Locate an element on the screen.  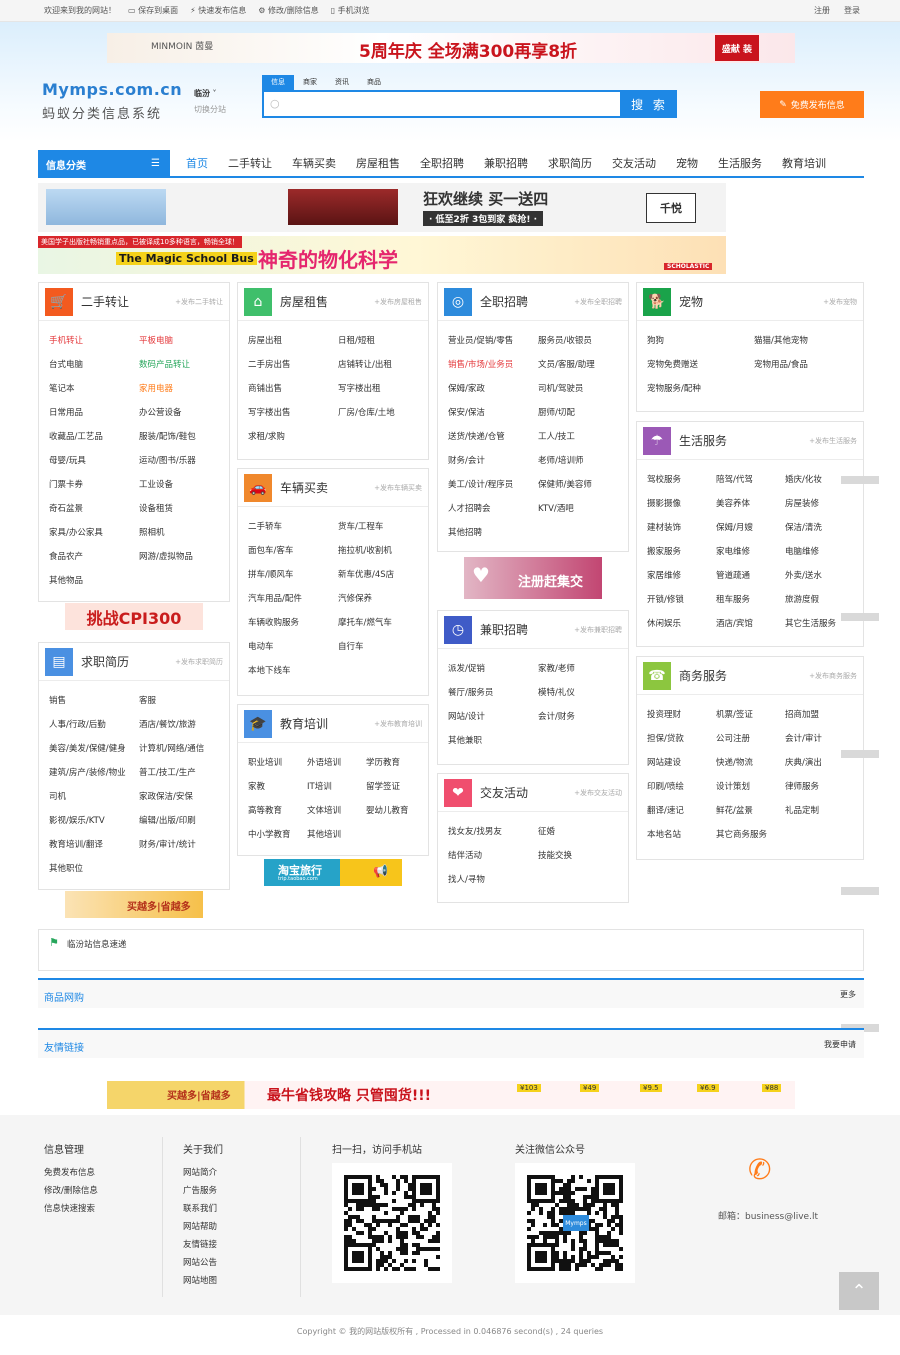
category-link: 平板电脑 is located at coordinates (184, 341).